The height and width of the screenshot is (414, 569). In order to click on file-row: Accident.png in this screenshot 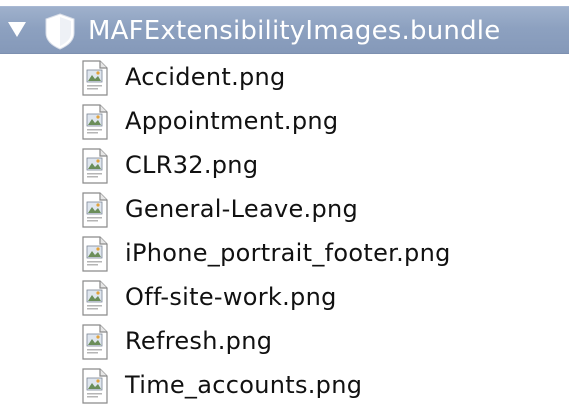, I will do `click(284, 78)`.